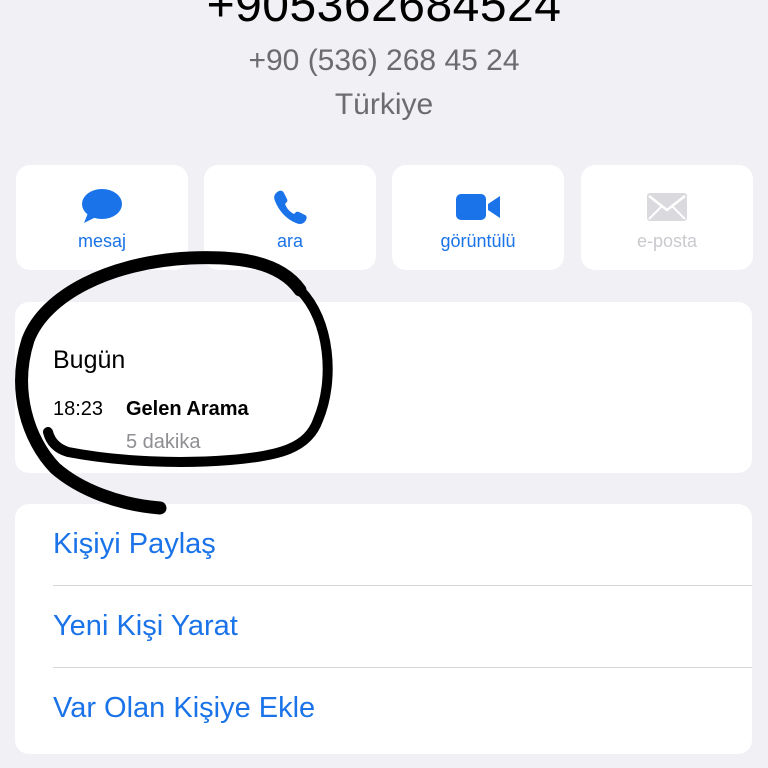 The height and width of the screenshot is (768, 768). I want to click on call-duration: 5 dakika, so click(163, 442).